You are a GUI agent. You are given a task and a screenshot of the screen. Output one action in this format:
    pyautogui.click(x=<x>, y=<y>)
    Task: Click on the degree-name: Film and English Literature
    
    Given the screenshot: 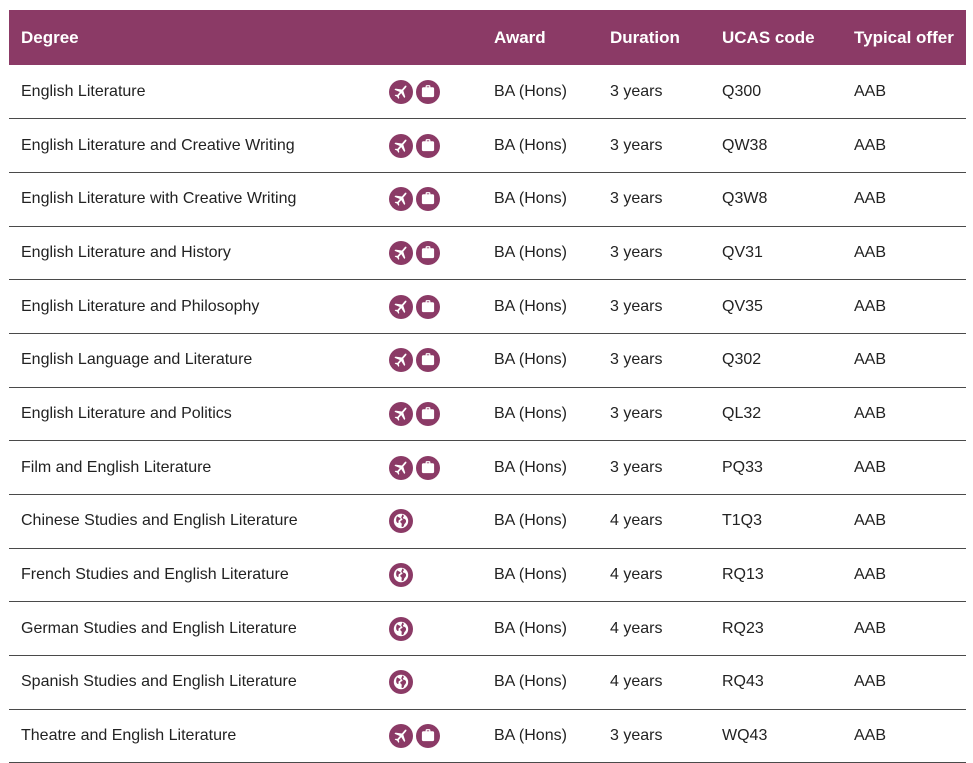 What is the action you would take?
    pyautogui.click(x=199, y=467)
    